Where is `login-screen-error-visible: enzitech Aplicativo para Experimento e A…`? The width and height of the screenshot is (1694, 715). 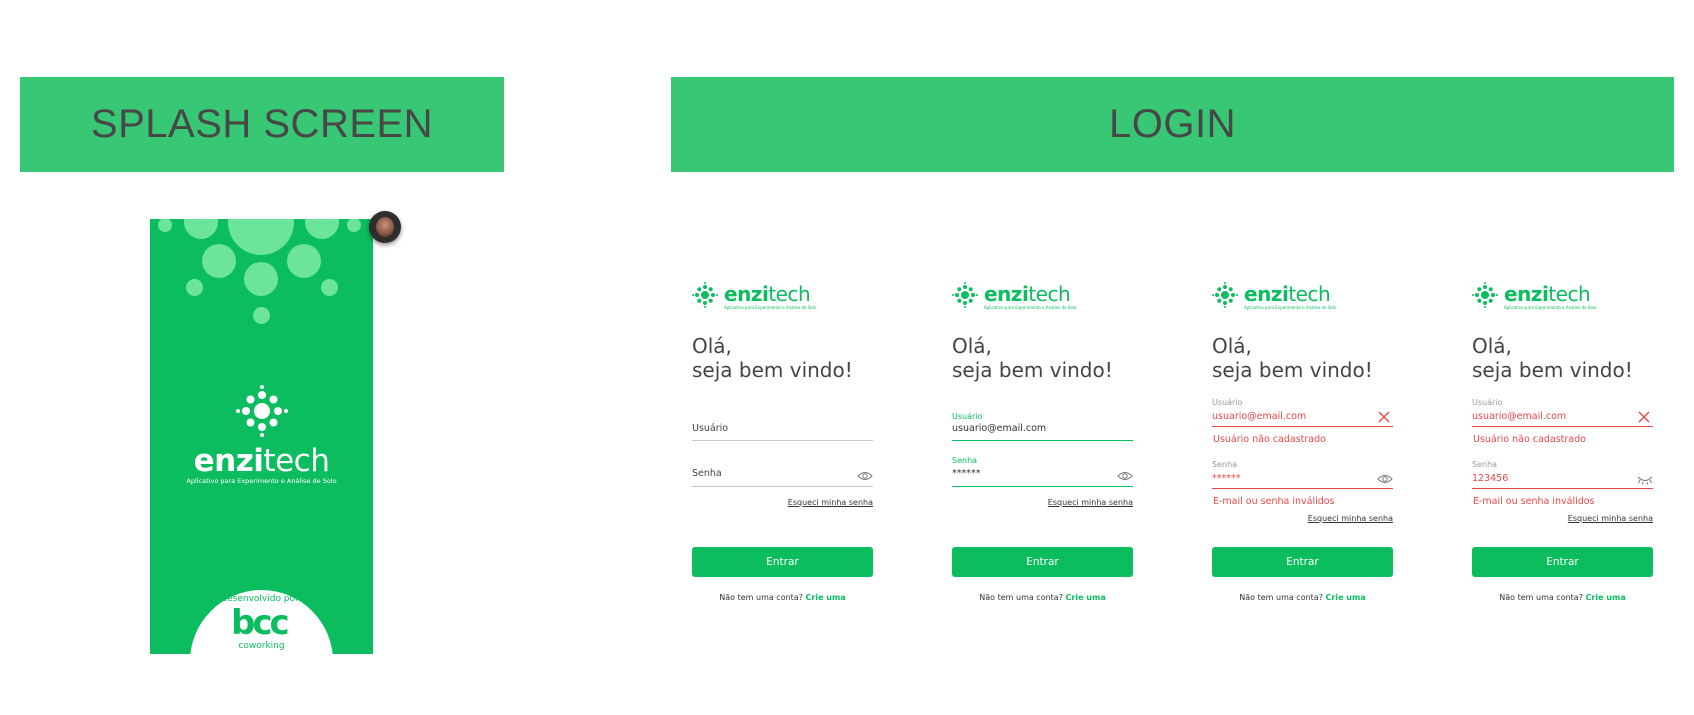 login-screen-error-visible: enzitech Aplicativo para Experimento e A… is located at coordinates (1564, 445).